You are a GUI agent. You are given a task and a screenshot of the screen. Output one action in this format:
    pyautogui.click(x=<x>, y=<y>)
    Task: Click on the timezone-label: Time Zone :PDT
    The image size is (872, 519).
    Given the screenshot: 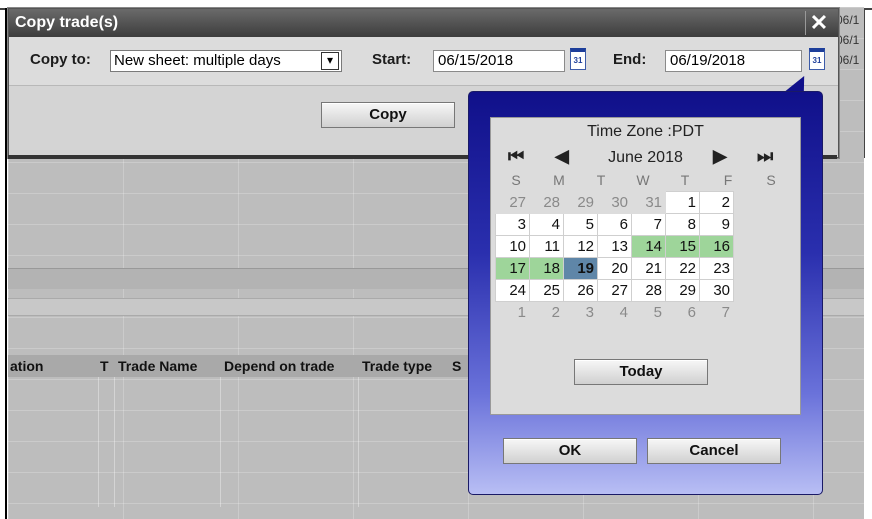 What is the action you would take?
    pyautogui.click(x=645, y=131)
    